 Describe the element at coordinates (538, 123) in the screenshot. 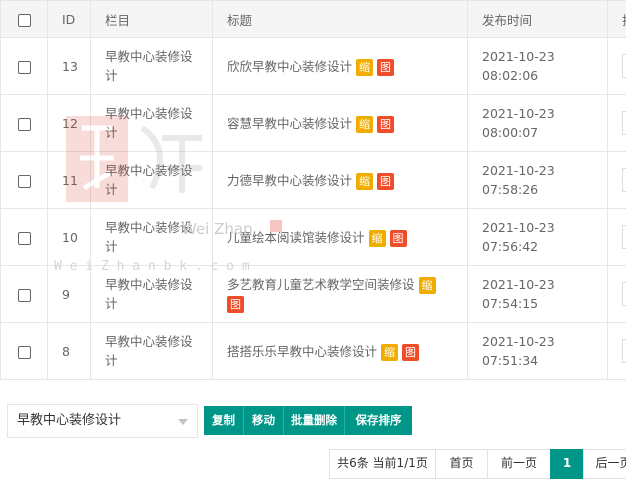

I see `row-published: 2021-10-23 08:00:07` at that location.